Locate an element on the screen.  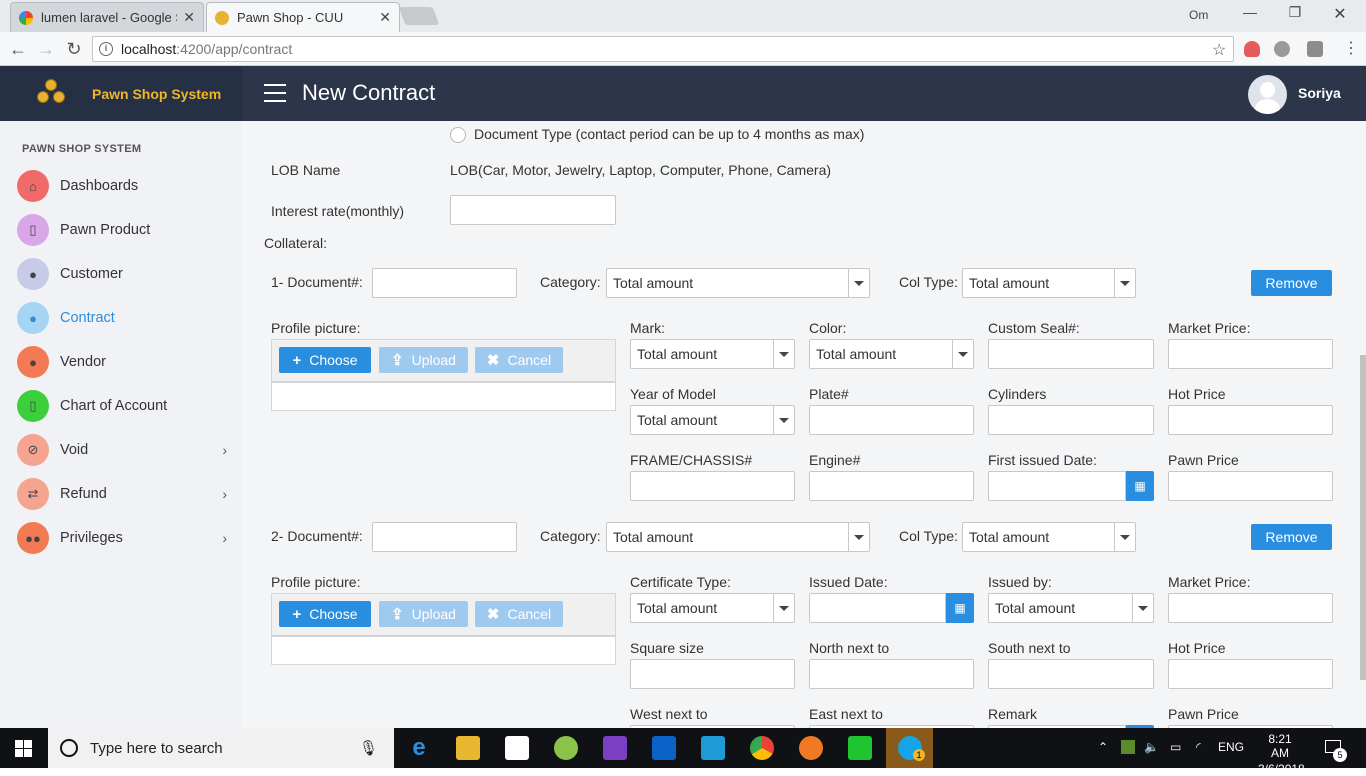
firefox-icon is located at coordinates (811, 748).